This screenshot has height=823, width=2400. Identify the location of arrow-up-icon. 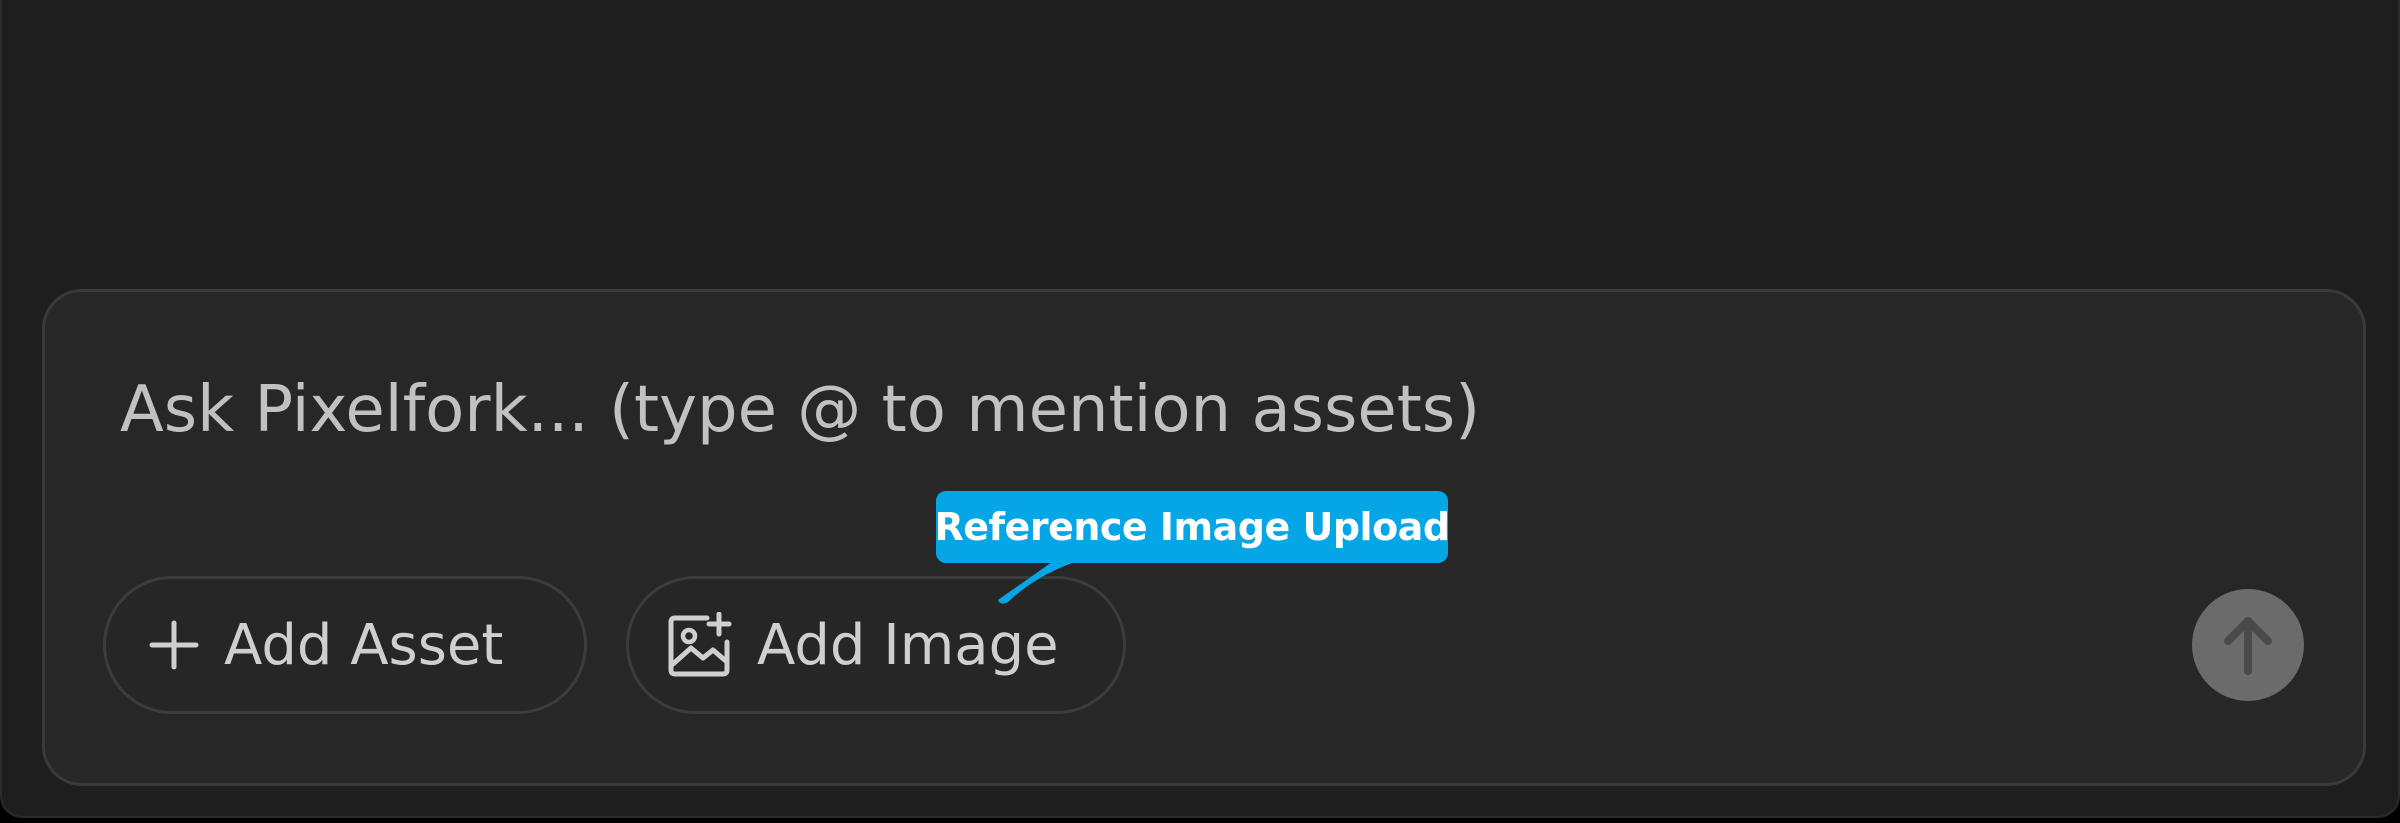
(2248, 645).